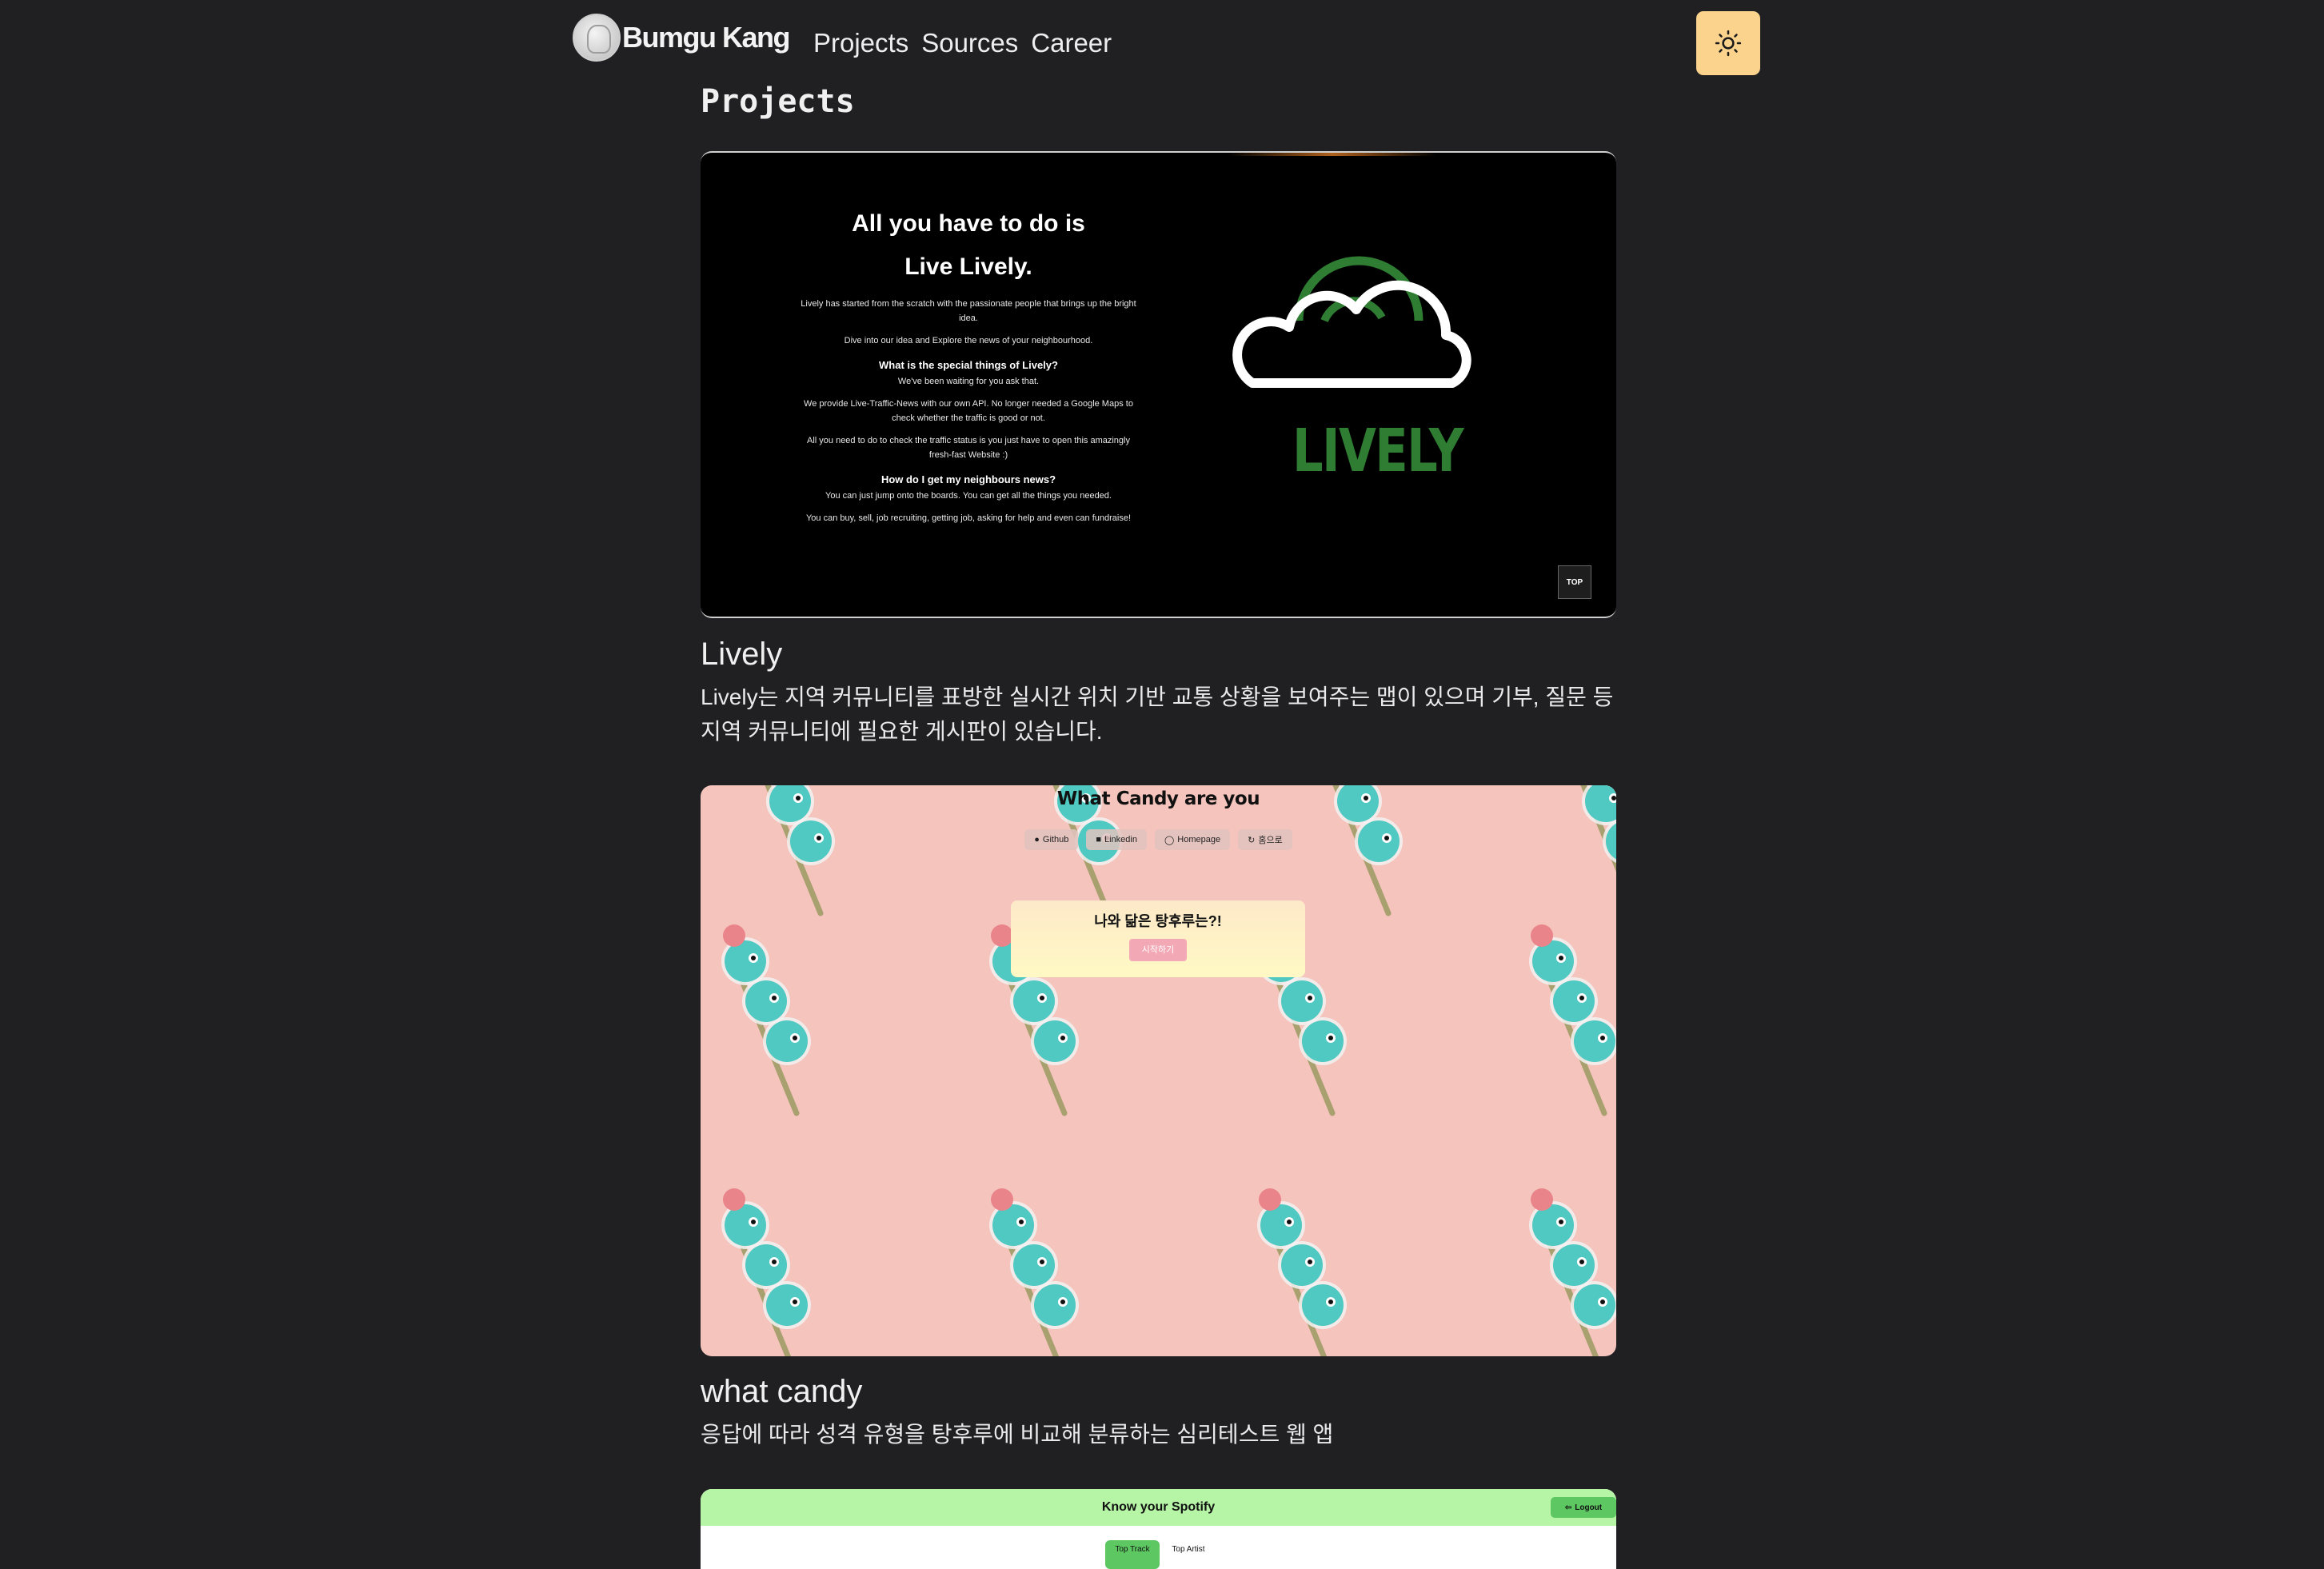 The height and width of the screenshot is (1569, 2324). I want to click on homepage-button: ◯ Homepage, so click(1192, 840).